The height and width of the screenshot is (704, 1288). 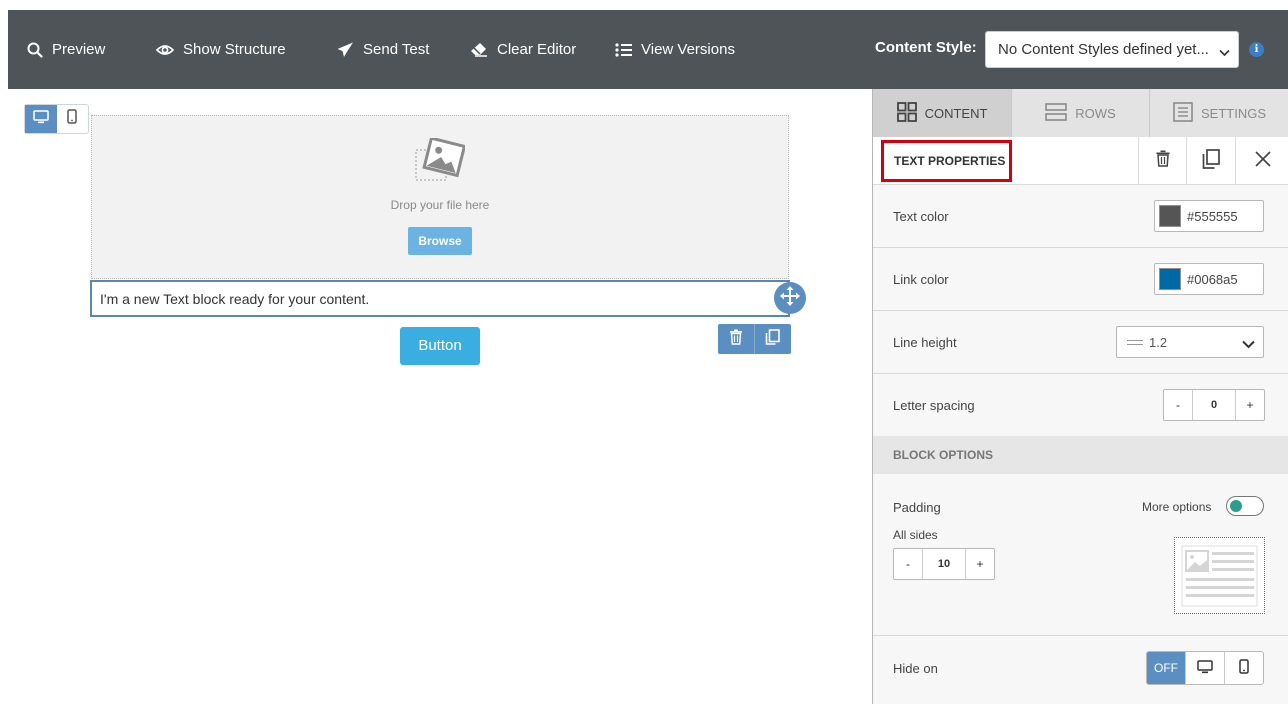 I want to click on link-color-value: #0068a5, so click(x=1212, y=279).